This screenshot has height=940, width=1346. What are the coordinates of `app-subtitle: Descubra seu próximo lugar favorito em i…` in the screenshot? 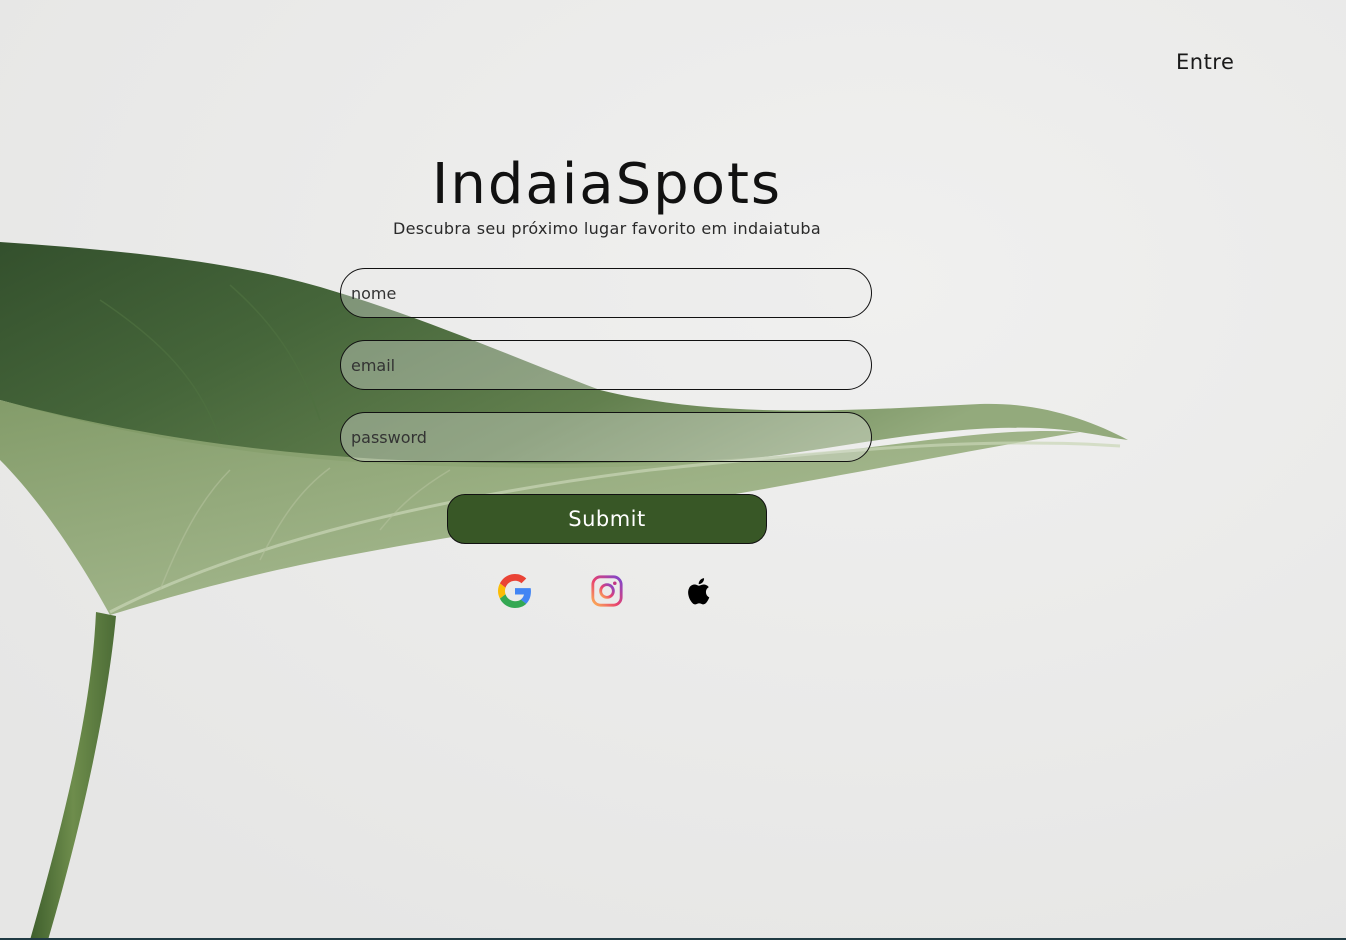 It's located at (607, 228).